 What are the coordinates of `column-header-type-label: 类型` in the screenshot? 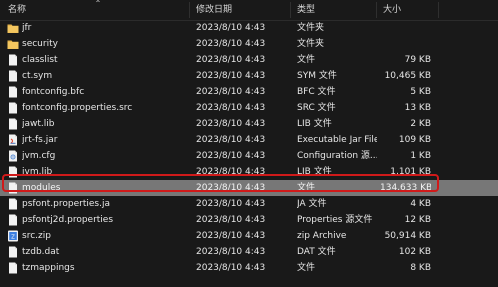 It's located at (306, 10).